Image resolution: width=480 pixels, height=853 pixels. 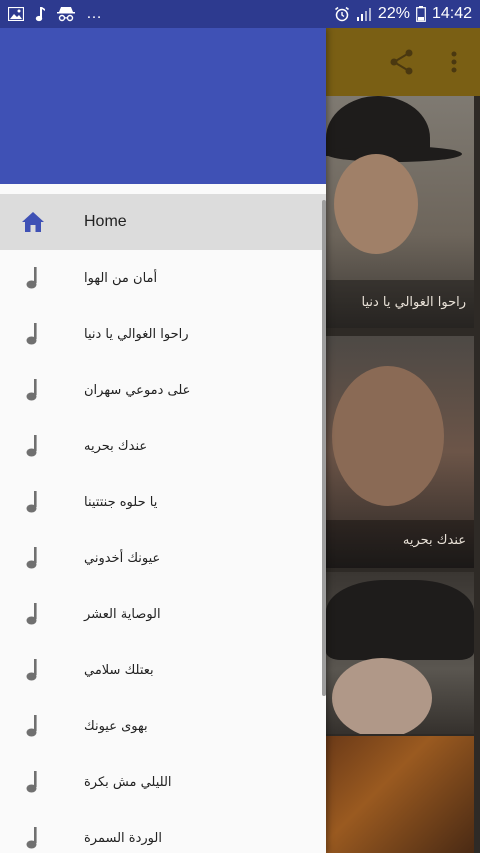 What do you see at coordinates (105, 221) in the screenshot?
I see `menu-label: Home` at bounding box center [105, 221].